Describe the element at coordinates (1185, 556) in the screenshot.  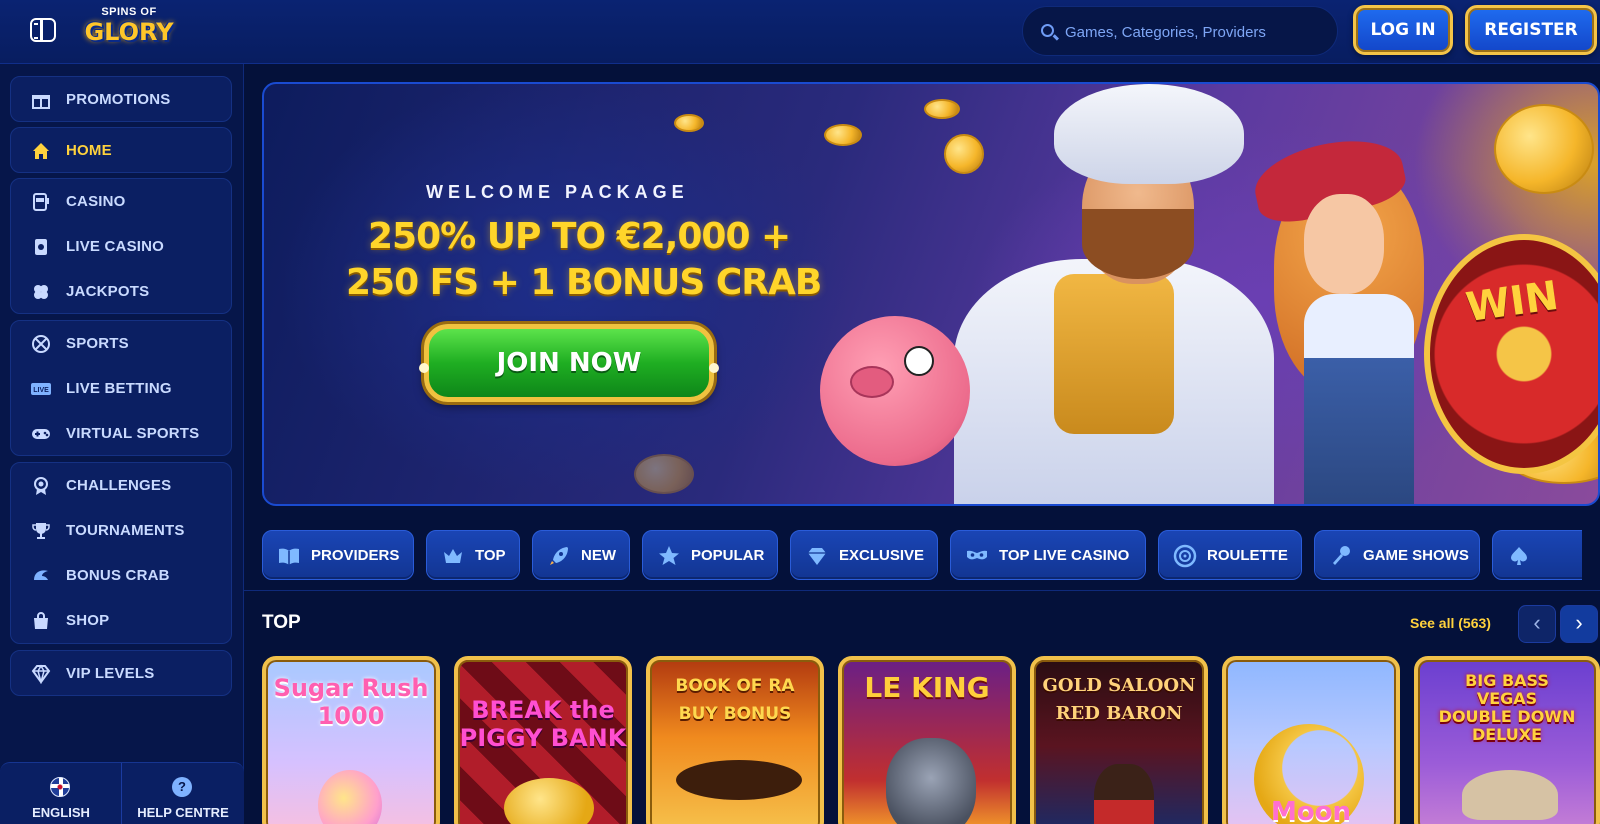
I see `roulette-icon` at that location.